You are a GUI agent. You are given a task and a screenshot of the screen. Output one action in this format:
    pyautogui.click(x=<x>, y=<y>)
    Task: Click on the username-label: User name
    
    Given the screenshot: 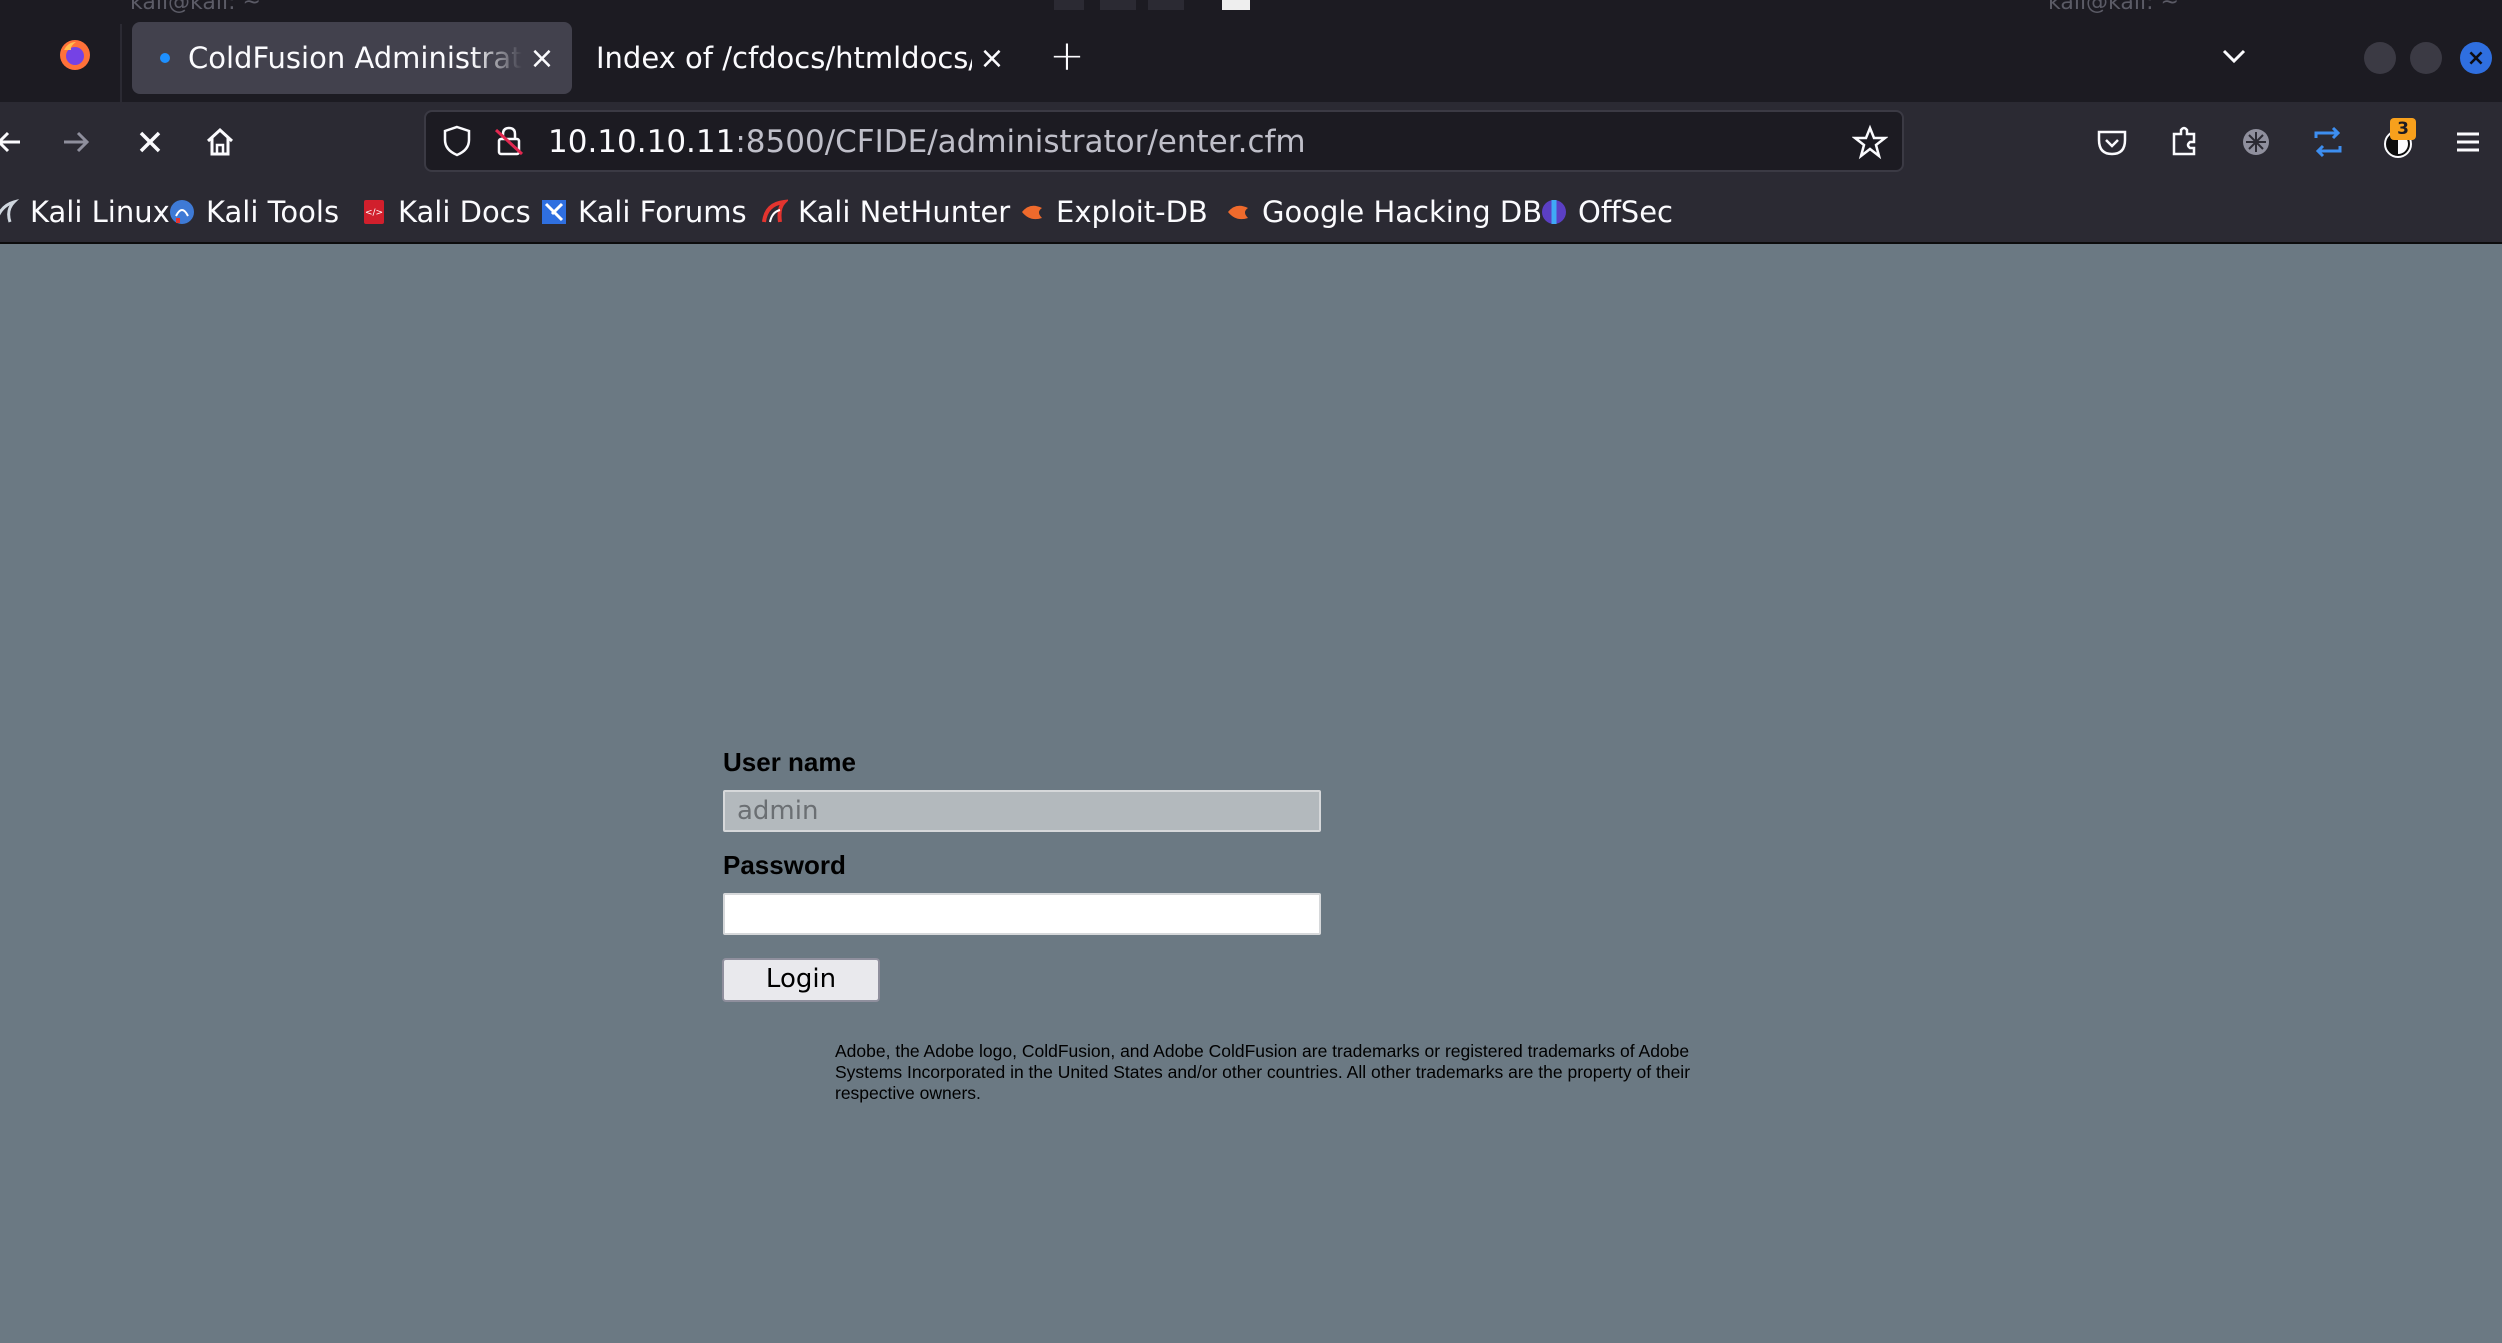 What is the action you would take?
    pyautogui.click(x=789, y=762)
    